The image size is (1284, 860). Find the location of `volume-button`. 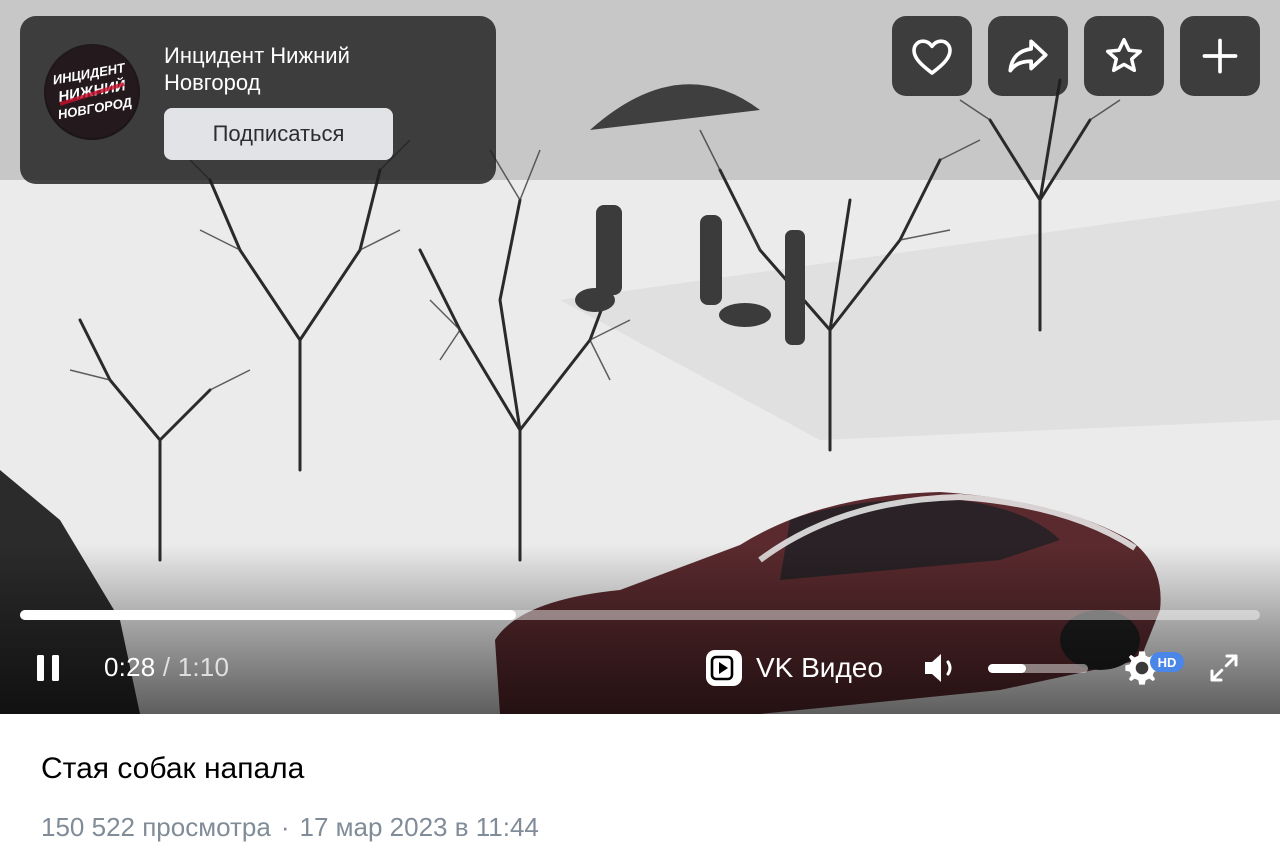

volume-button is located at coordinates (941, 668).